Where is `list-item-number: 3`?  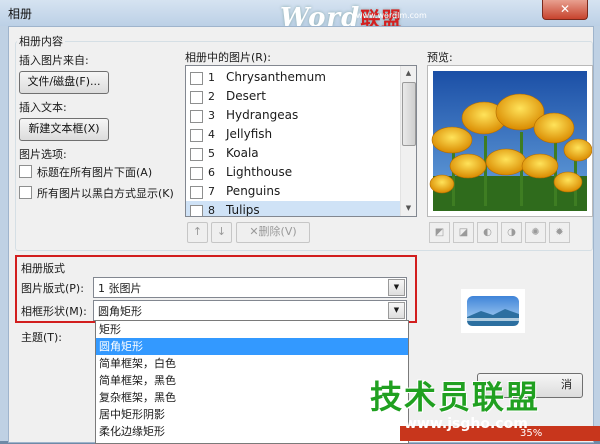
list-item-number: 3 is located at coordinates (211, 115).